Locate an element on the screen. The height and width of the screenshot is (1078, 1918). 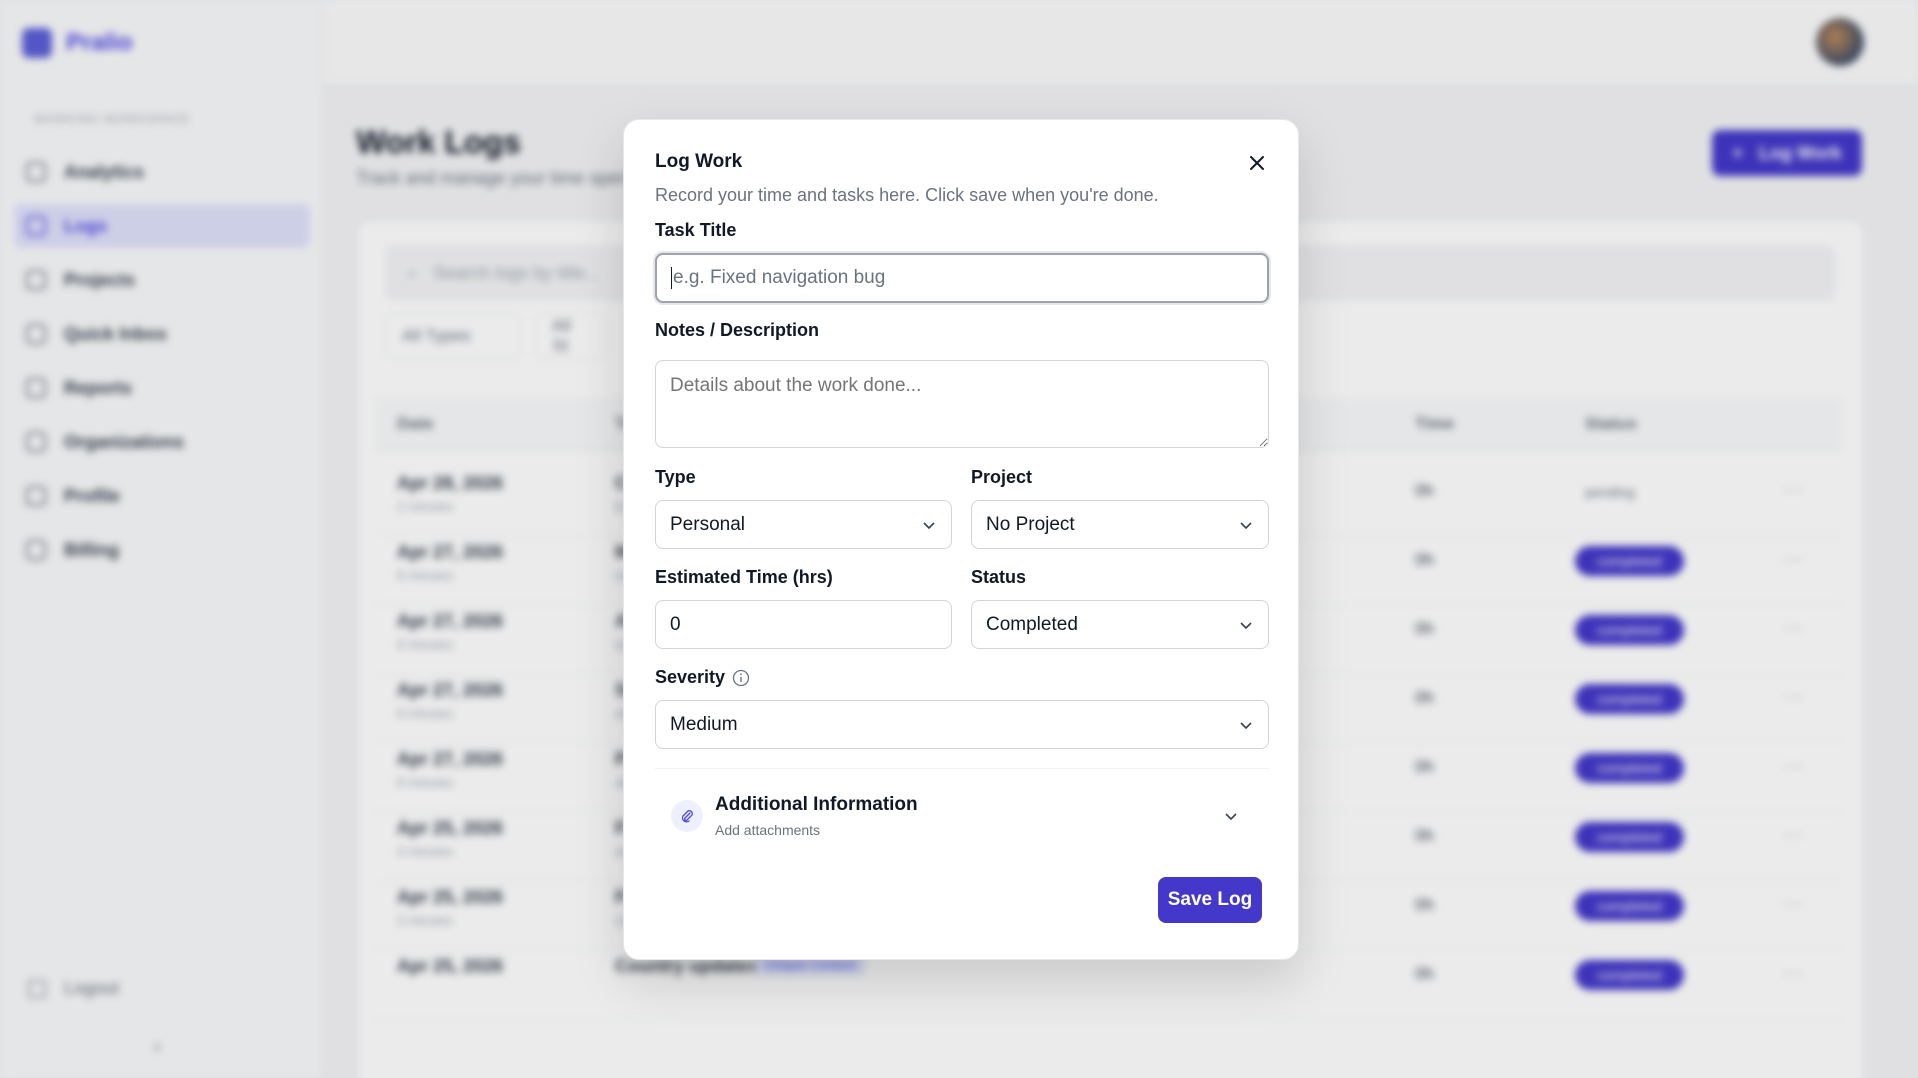
additional-information-title: Additional Information is located at coordinates (816, 804).